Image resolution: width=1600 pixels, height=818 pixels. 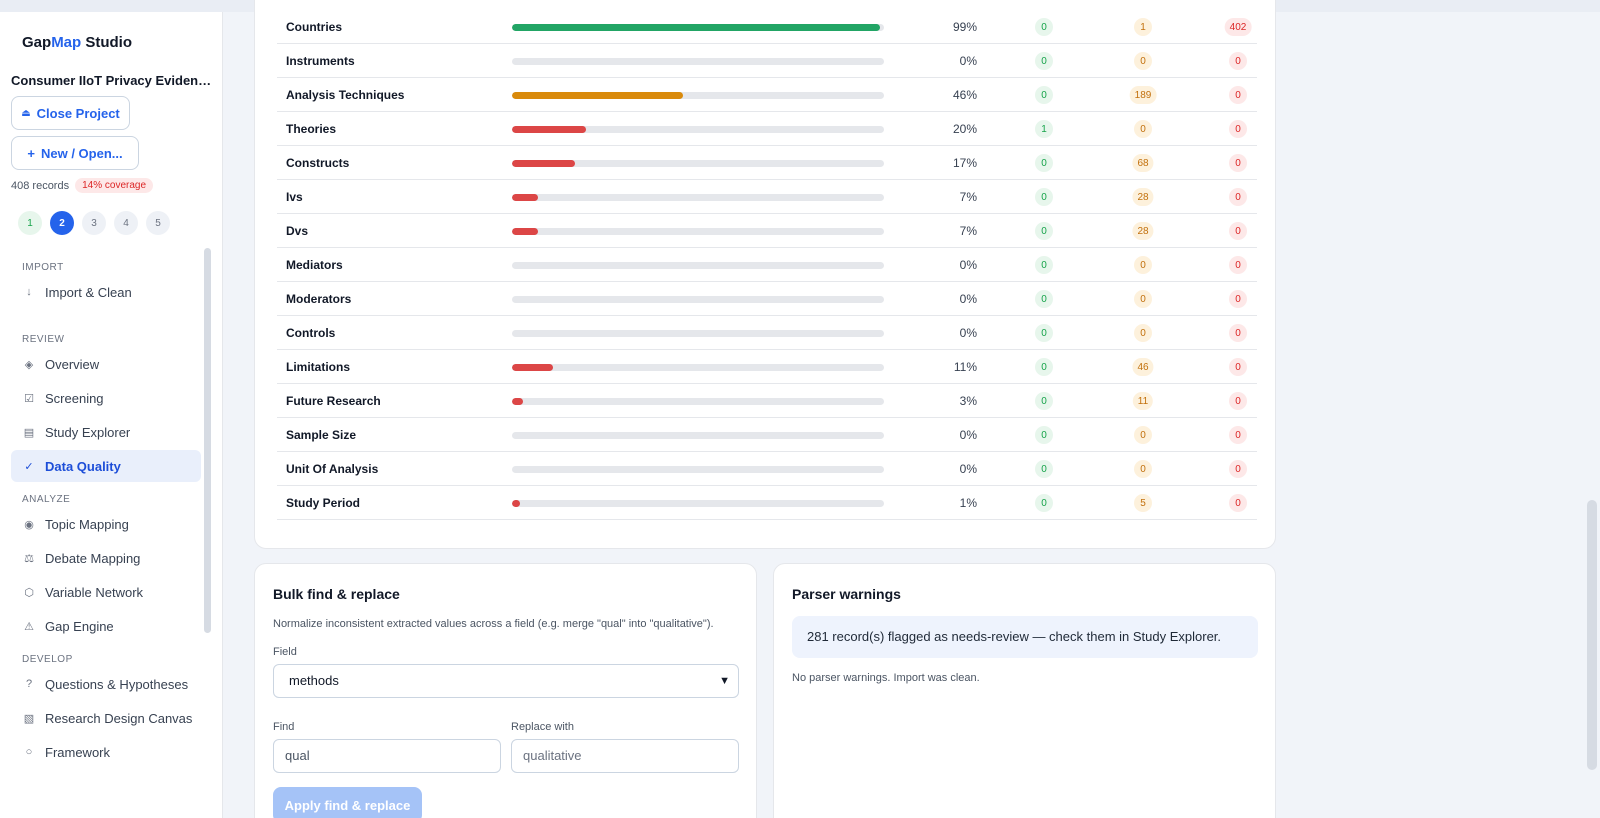 What do you see at coordinates (106, 398) in the screenshot?
I see `sidebar-item-screening: ☑ Screening` at bounding box center [106, 398].